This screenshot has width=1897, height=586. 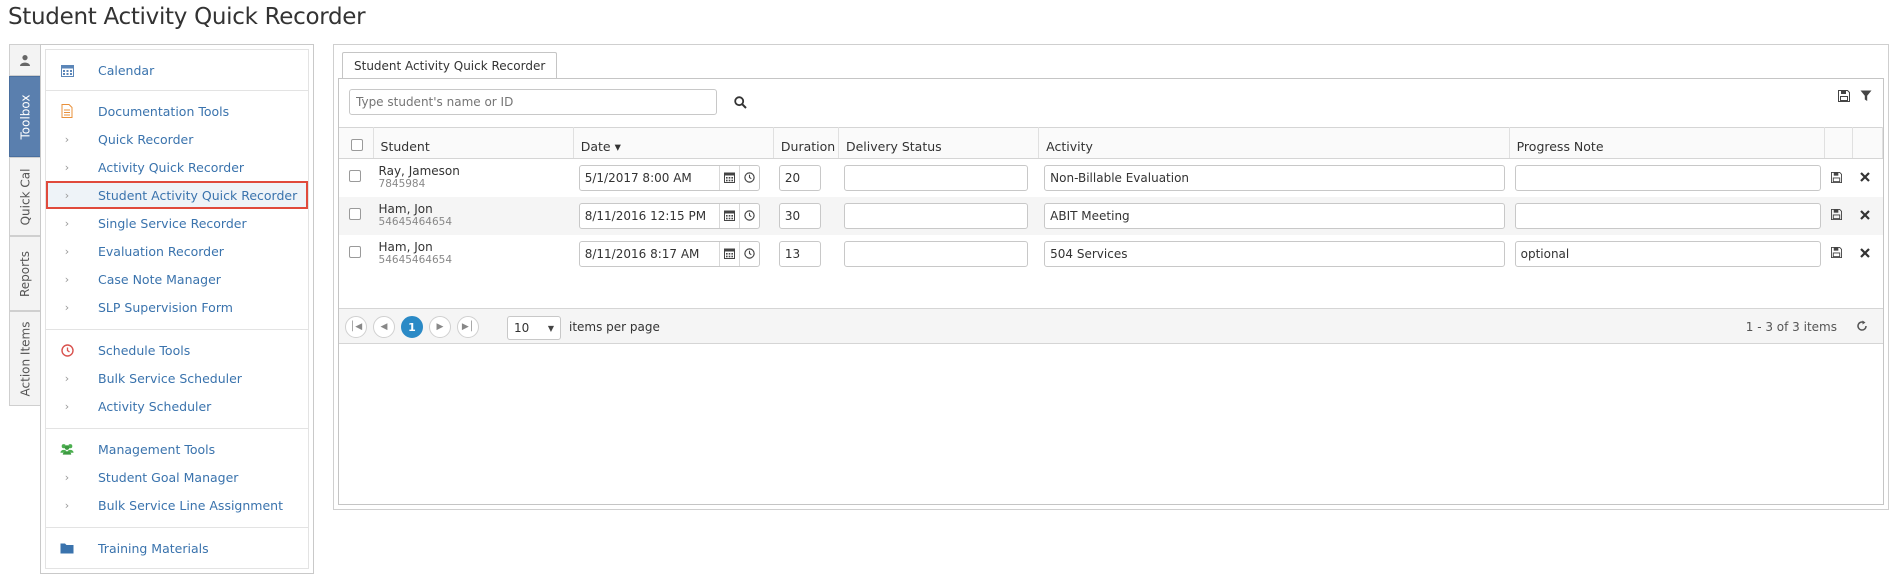 I want to click on select-all-checkbox, so click(x=357, y=145).